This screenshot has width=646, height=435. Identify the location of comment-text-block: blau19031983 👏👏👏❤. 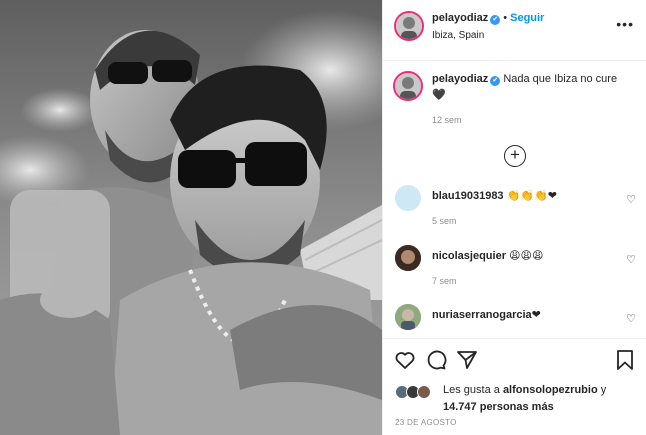
(532, 196).